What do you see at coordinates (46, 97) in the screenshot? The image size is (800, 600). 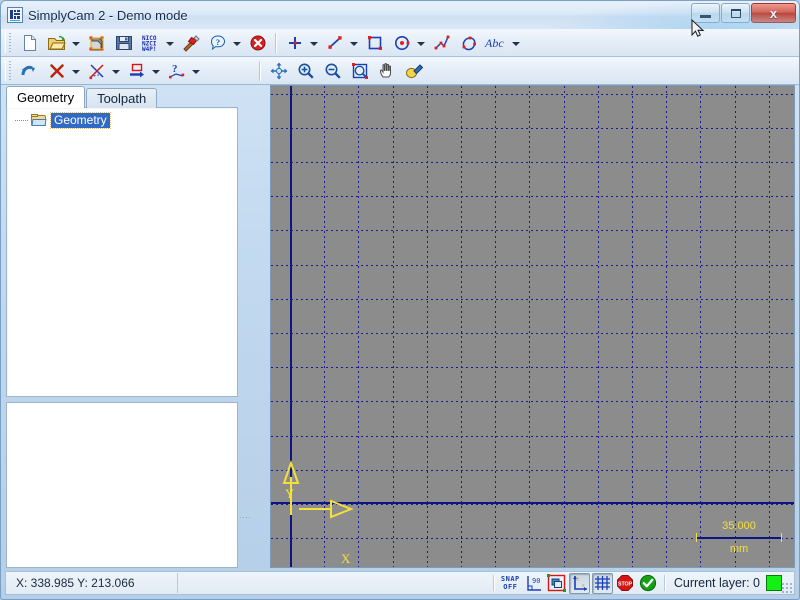 I see `tab-geometry: Geometry` at bounding box center [46, 97].